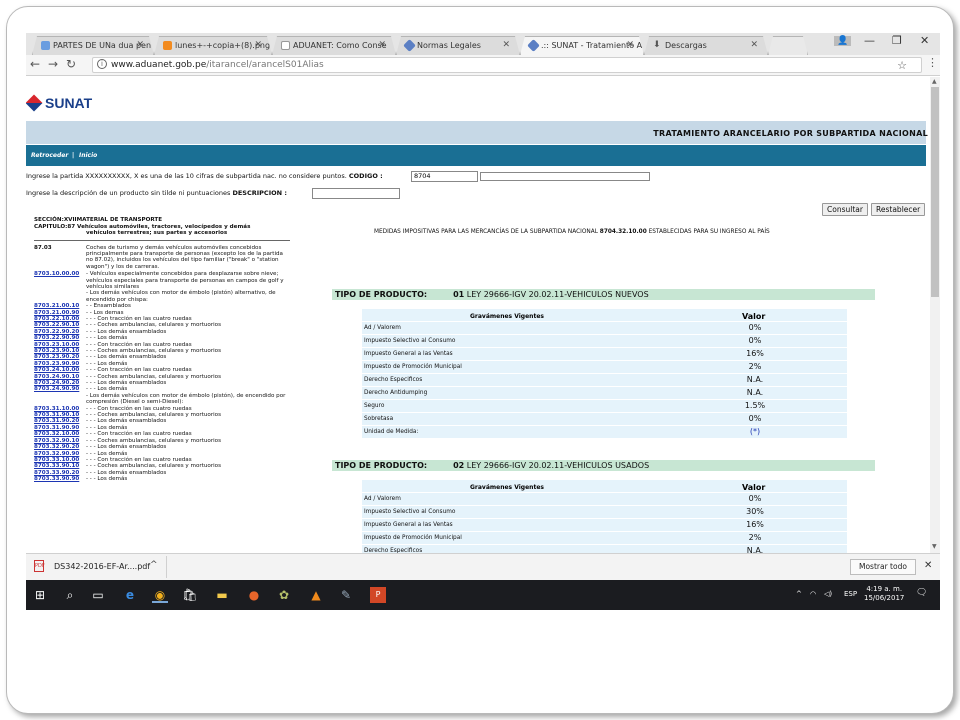 Image resolution: width=960 pixels, height=720 pixels. Describe the element at coordinates (254, 595) in the screenshot. I see `firefox-icon: ●` at that location.